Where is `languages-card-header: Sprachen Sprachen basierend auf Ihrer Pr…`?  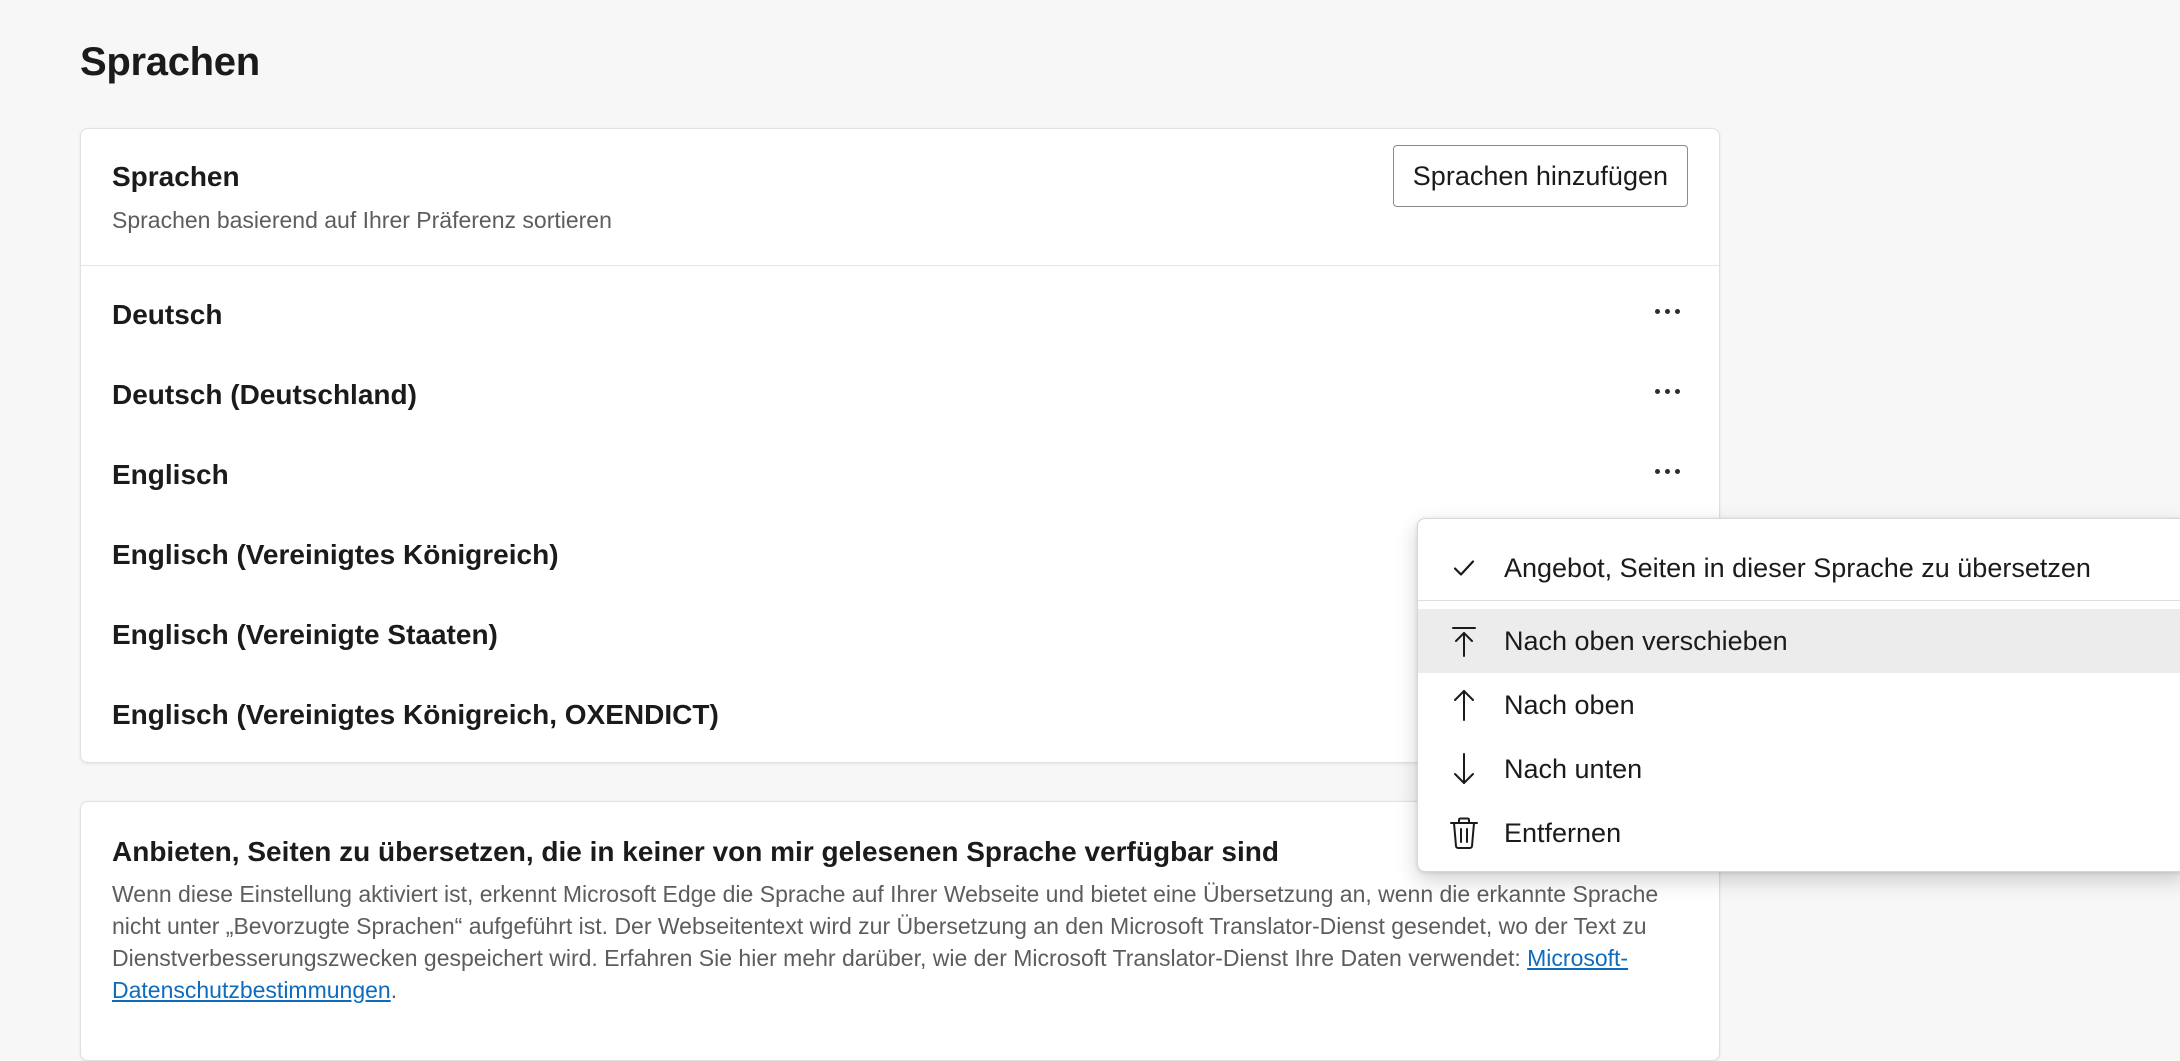
languages-card-header: Sprachen Sprachen basierend auf Ihrer Pr… is located at coordinates (900, 197).